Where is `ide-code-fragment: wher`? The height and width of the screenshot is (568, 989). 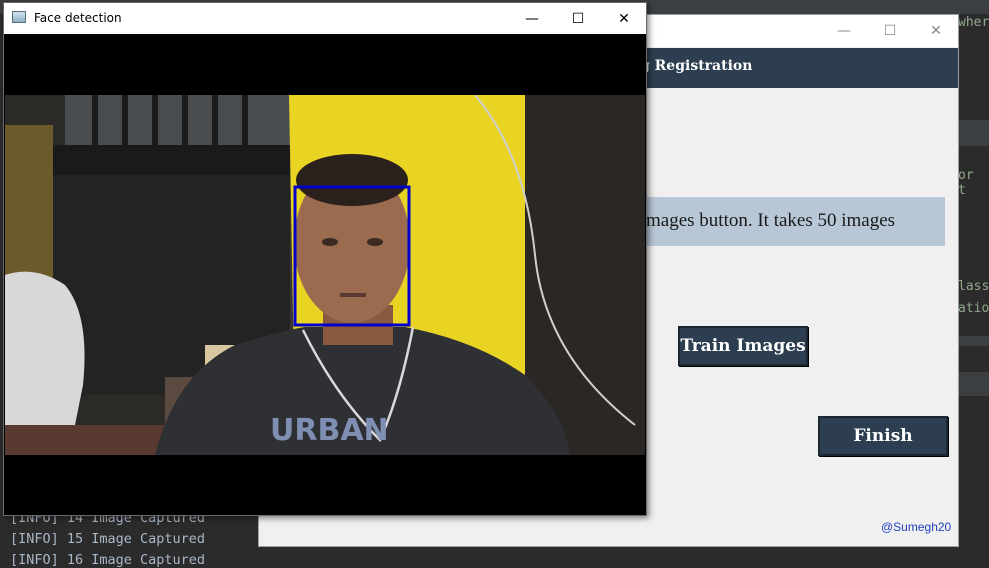 ide-code-fragment: wher is located at coordinates (973, 22).